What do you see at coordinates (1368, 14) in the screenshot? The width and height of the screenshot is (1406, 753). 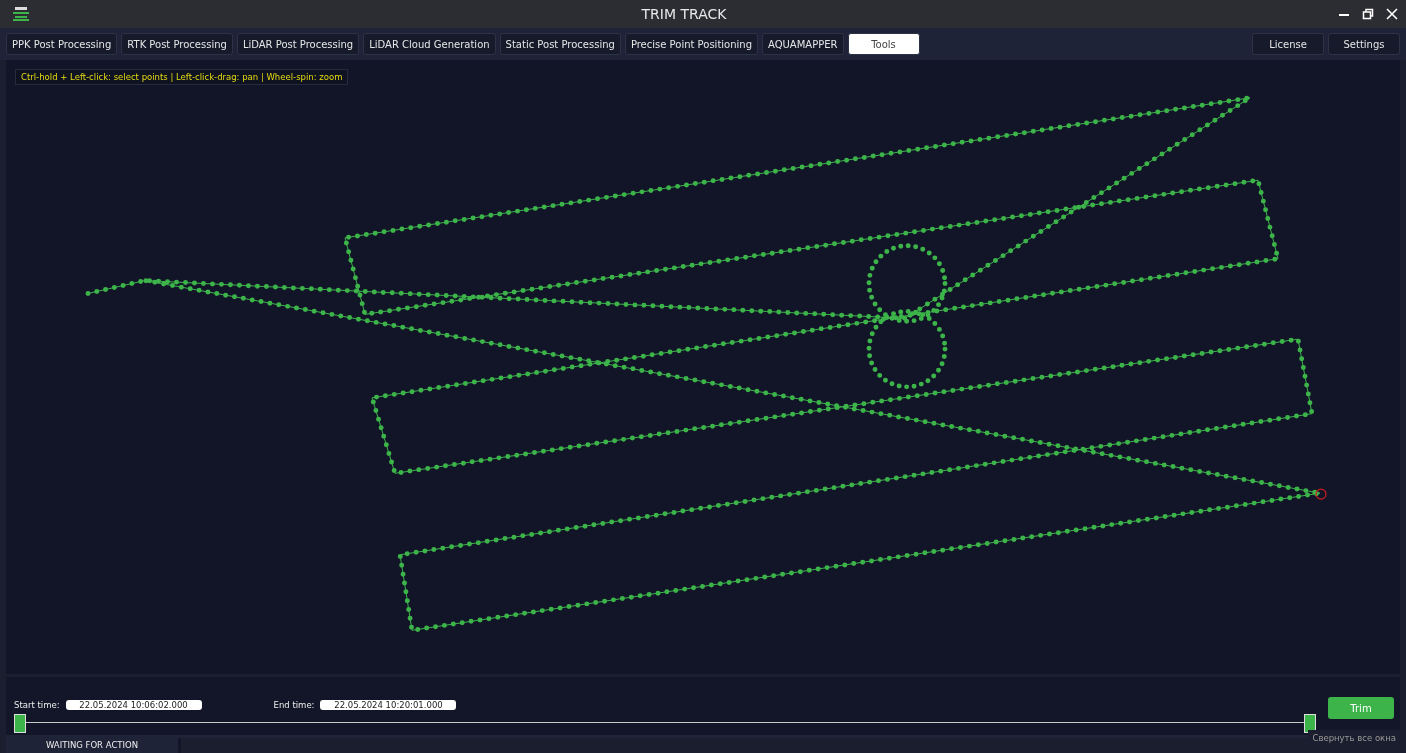 I see `restore-icon` at bounding box center [1368, 14].